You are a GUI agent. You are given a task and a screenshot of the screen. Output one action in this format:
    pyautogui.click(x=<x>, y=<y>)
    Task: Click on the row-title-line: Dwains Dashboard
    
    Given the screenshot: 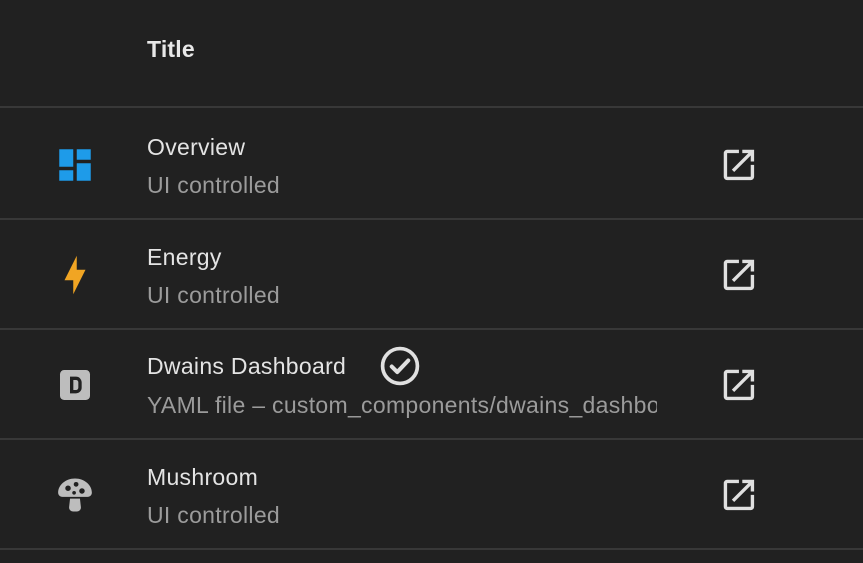 What is the action you would take?
    pyautogui.click(x=284, y=366)
    